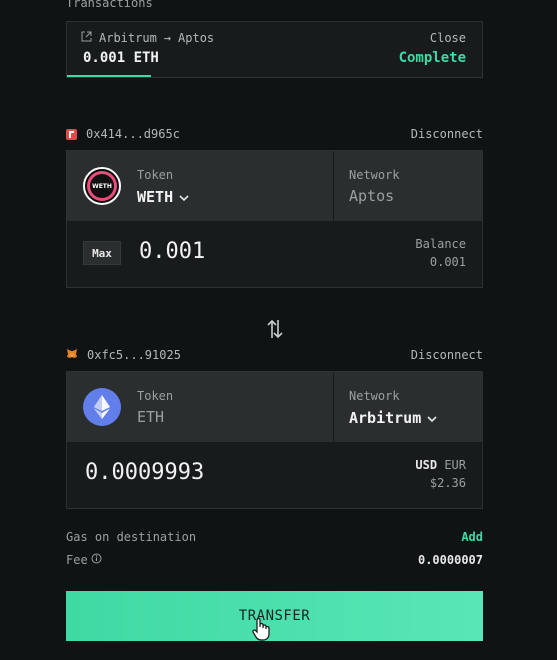 The width and height of the screenshot is (557, 660). What do you see at coordinates (71, 134) in the screenshot?
I see `wallet-logo-icon` at bounding box center [71, 134].